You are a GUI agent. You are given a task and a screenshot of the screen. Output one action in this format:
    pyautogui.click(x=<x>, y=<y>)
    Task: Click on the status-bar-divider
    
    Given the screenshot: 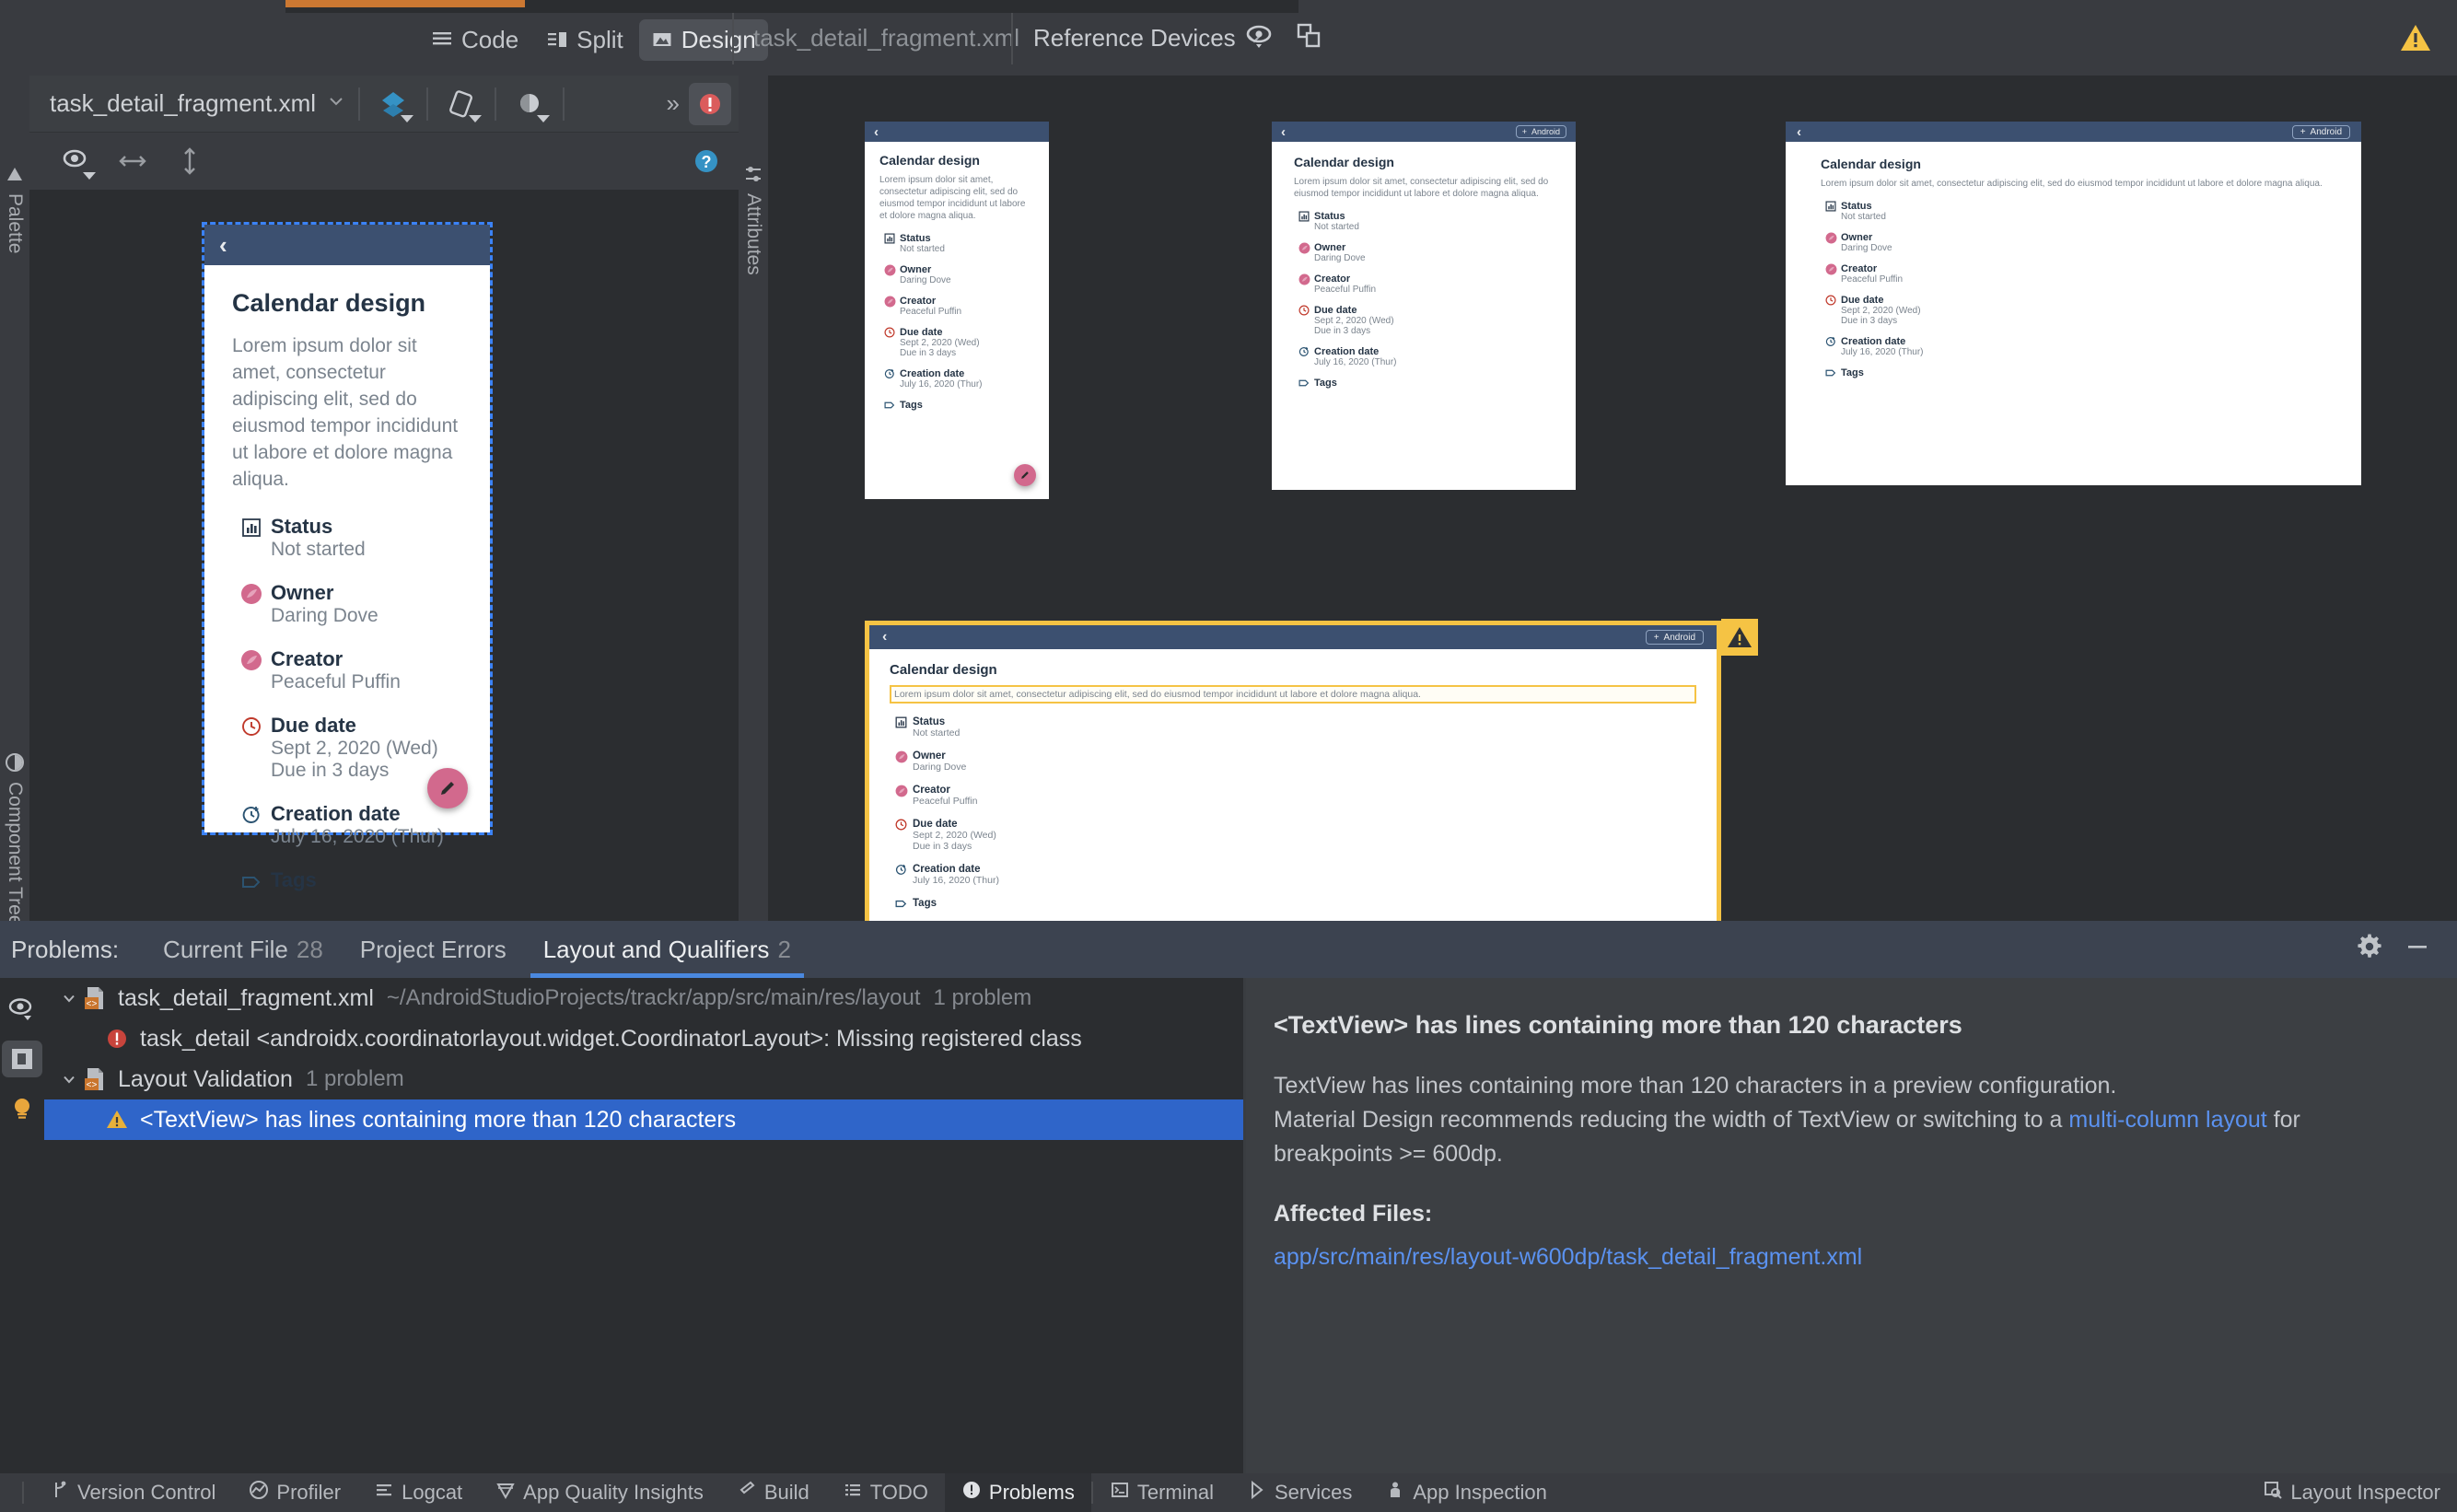 What is the action you would take?
    pyautogui.click(x=23, y=1493)
    